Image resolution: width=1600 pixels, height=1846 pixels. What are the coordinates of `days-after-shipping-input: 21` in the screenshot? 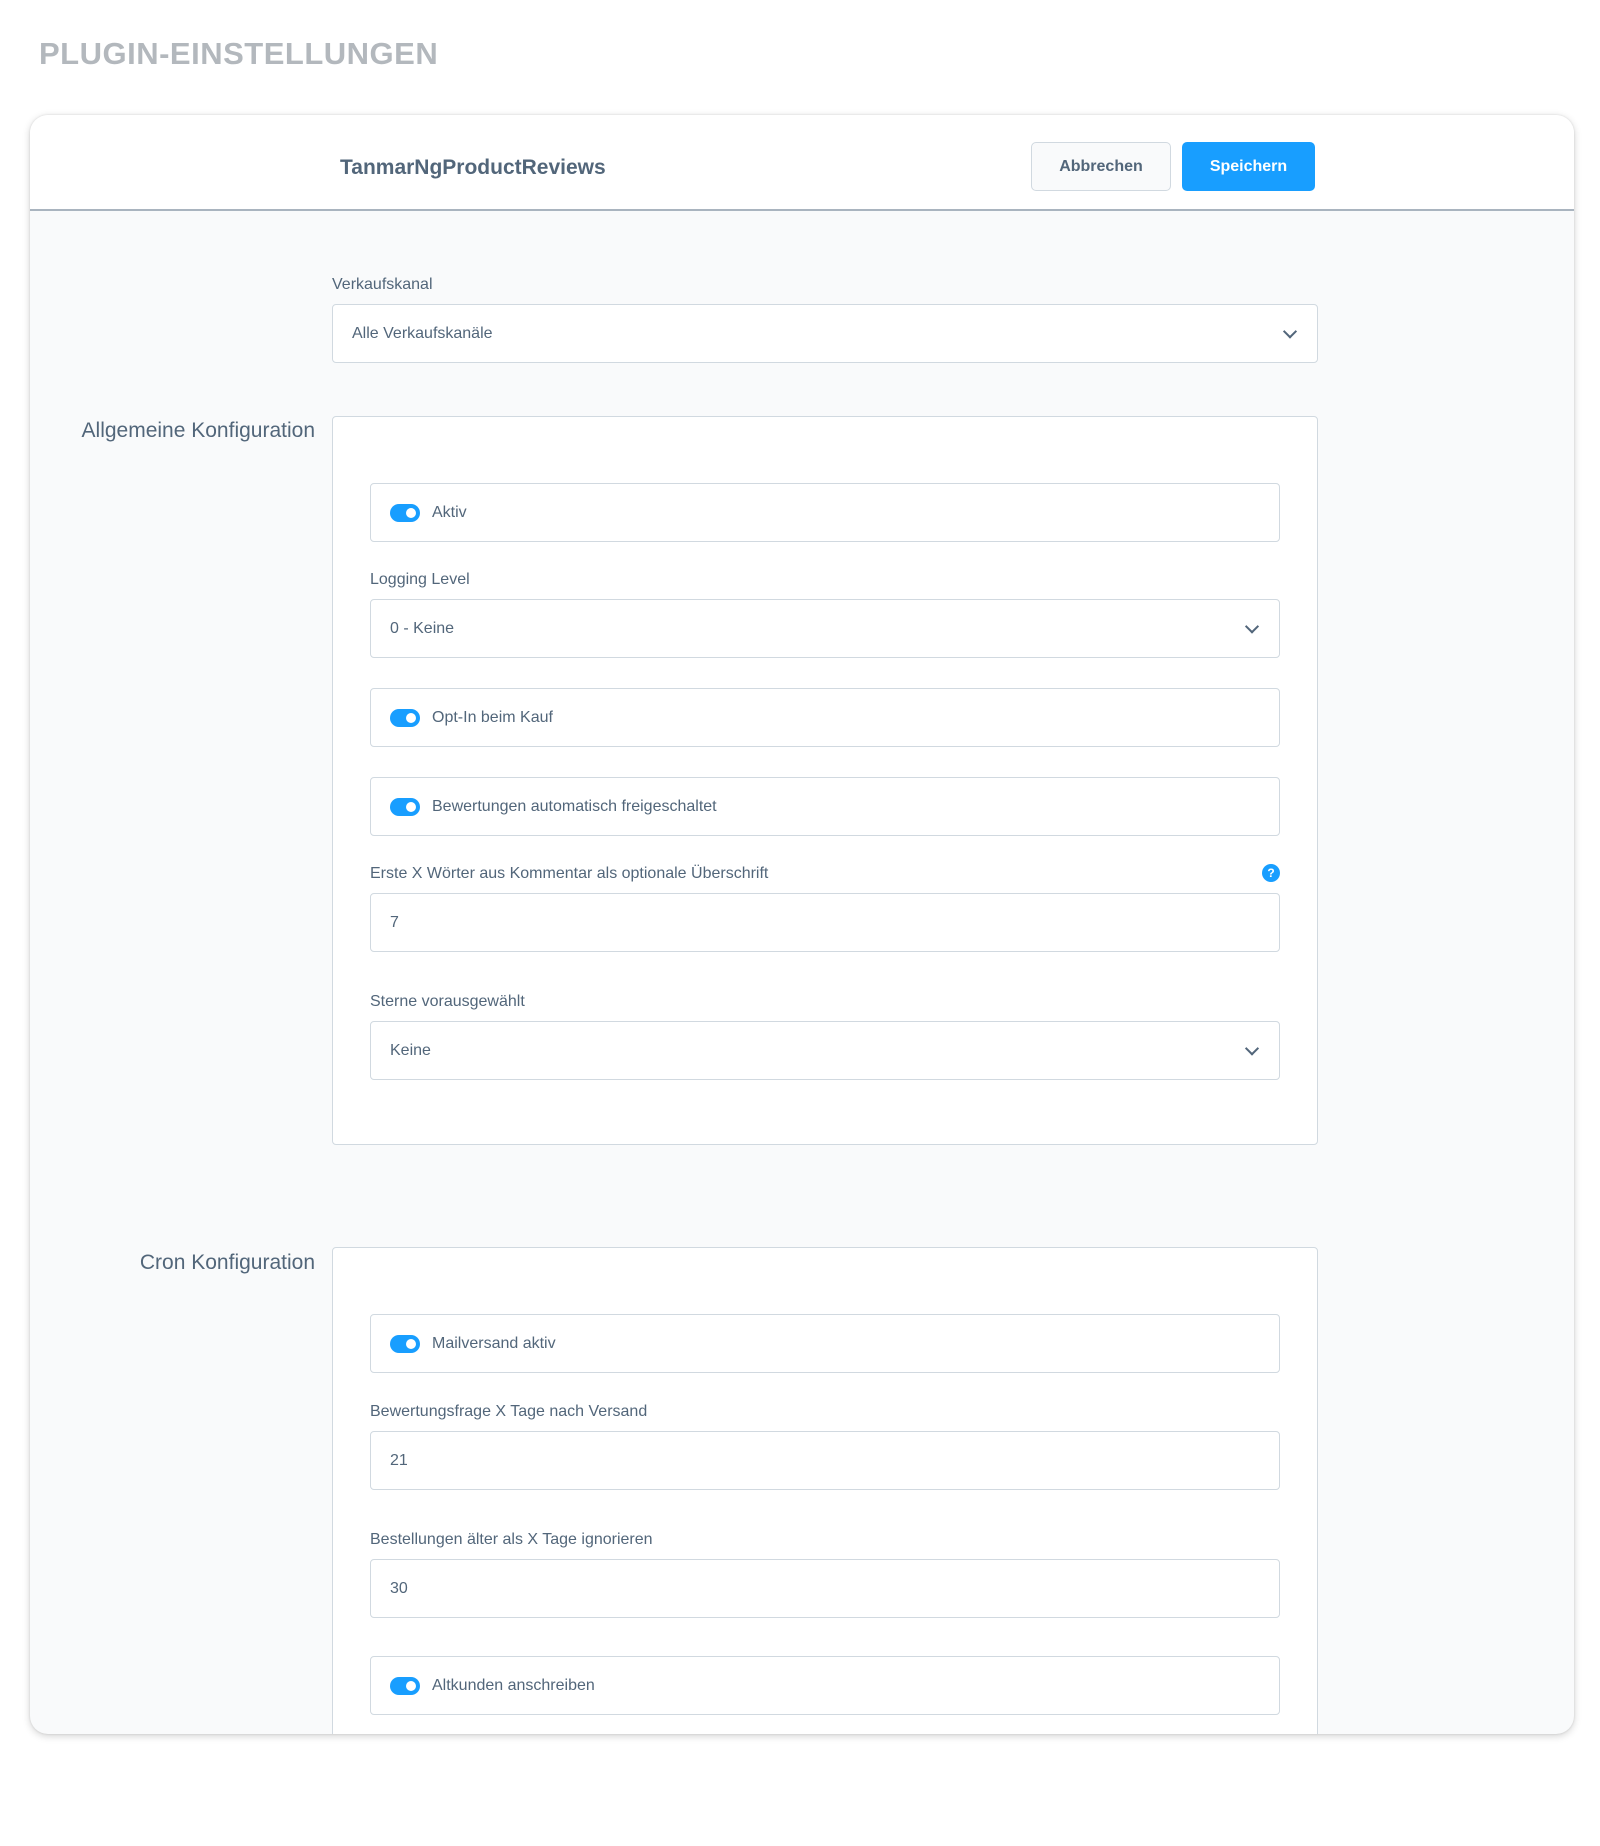 It's located at (825, 1460).